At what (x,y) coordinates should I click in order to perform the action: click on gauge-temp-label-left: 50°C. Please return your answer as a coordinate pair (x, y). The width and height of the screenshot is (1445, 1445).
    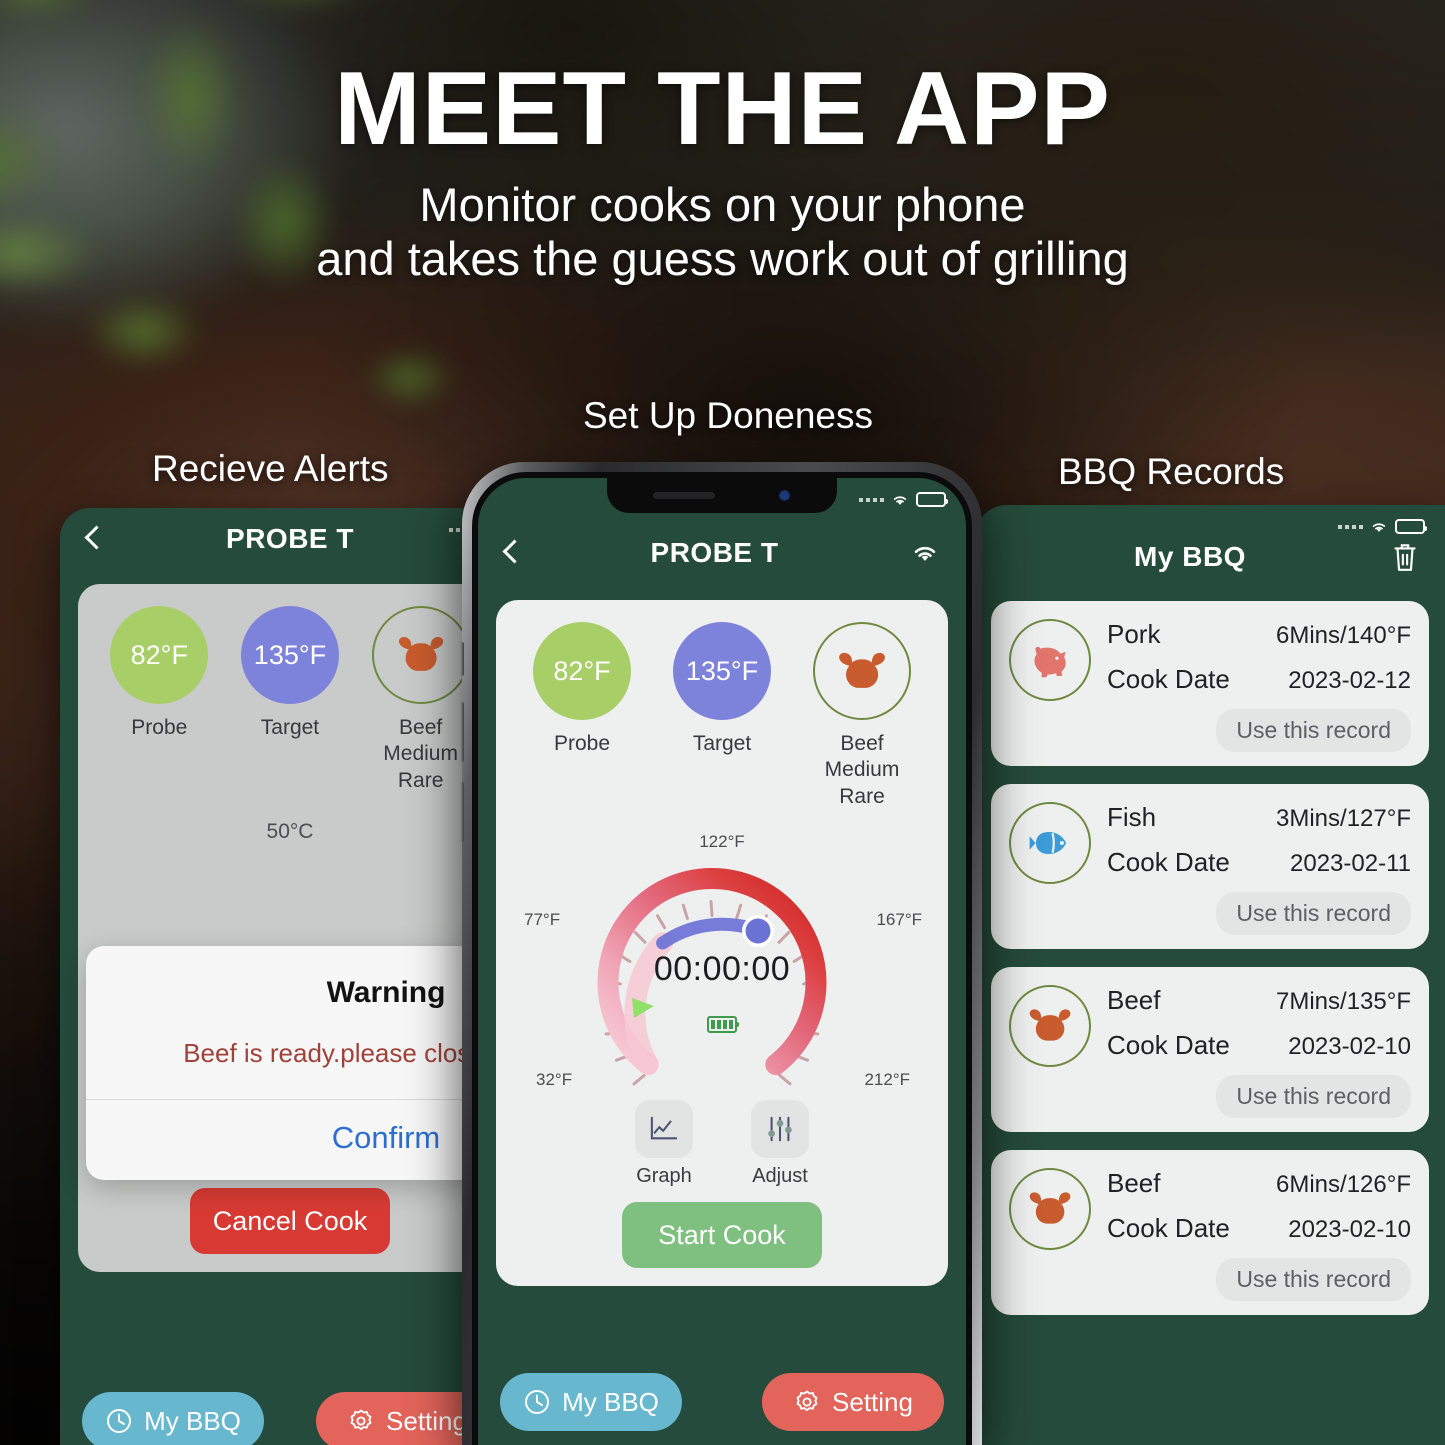
    Looking at the image, I should click on (290, 831).